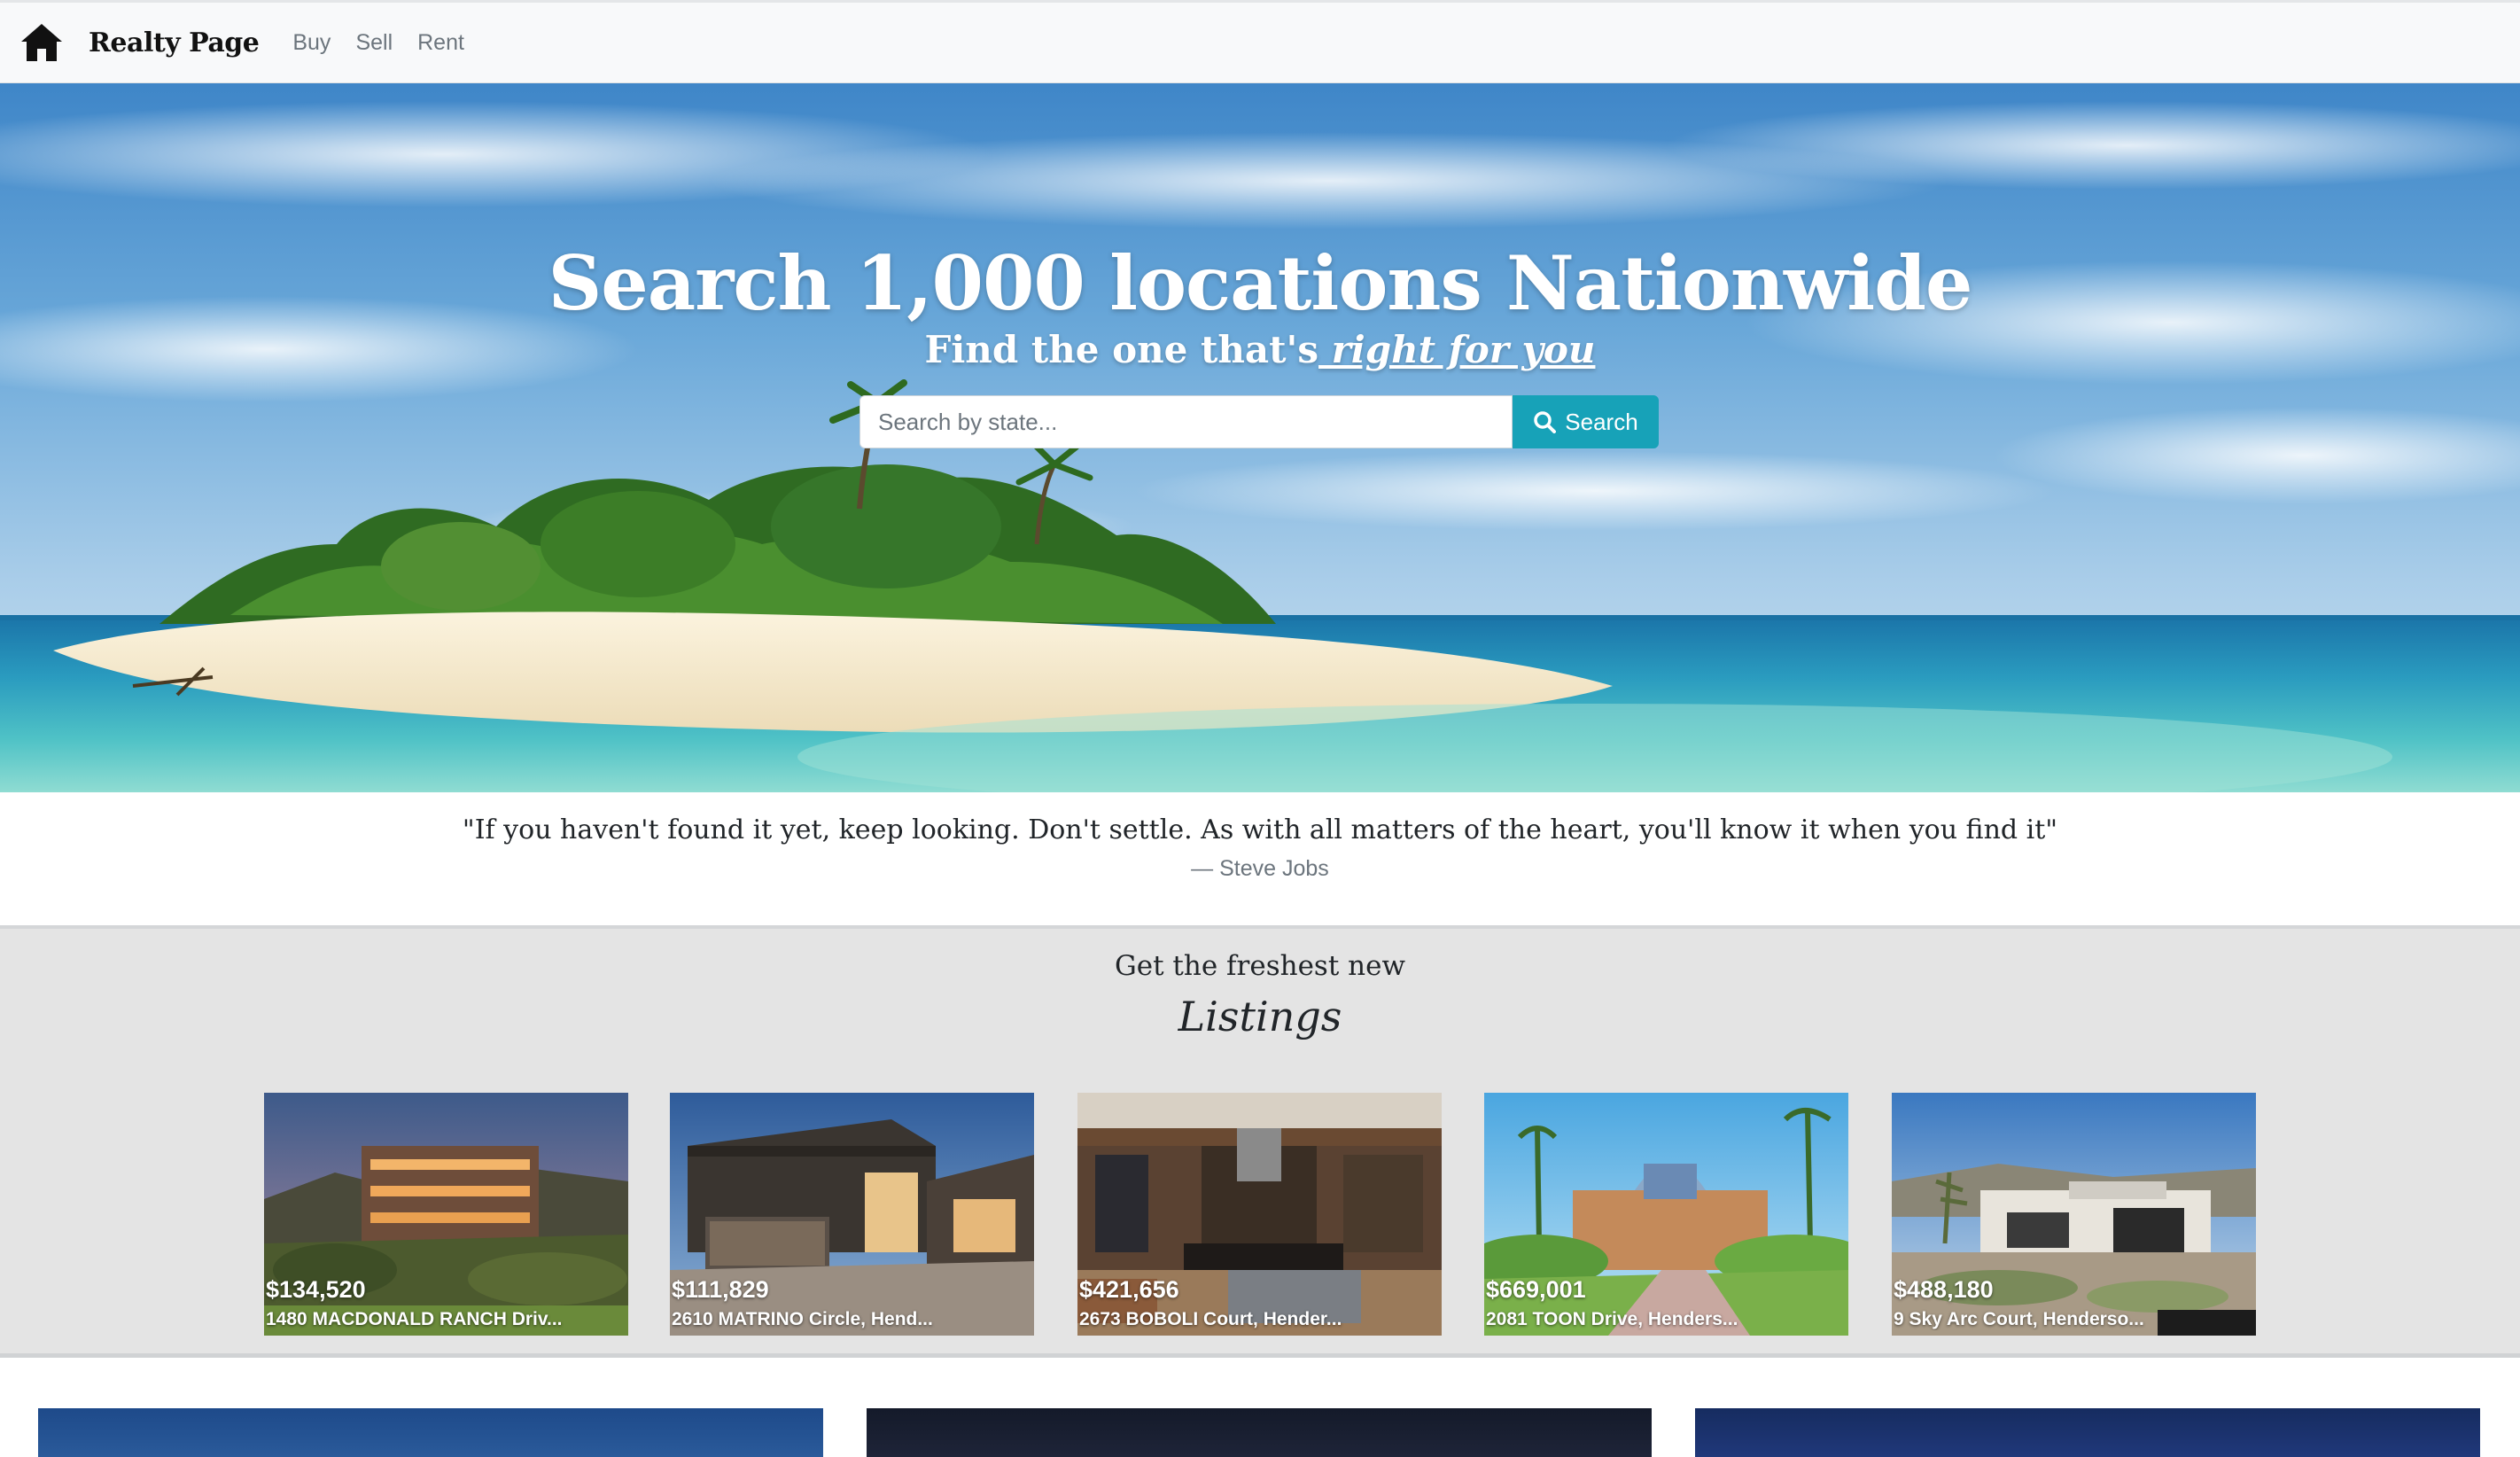 The image size is (2520, 1457). I want to click on hero-title: Search 1,000 locations Nationwide, so click(1260, 283).